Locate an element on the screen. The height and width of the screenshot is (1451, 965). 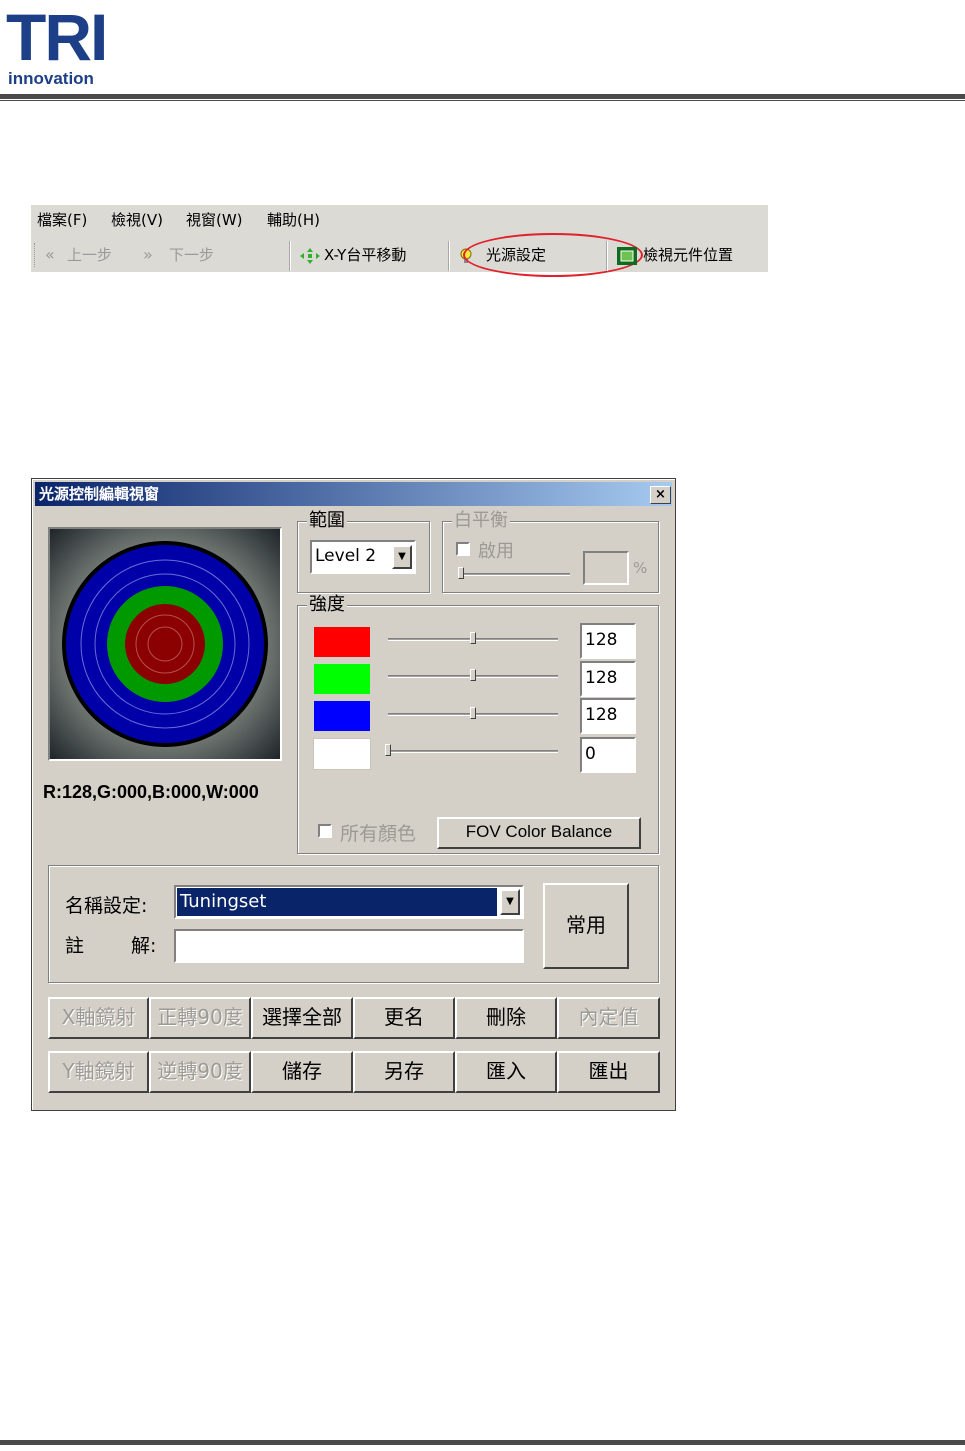
y-mirror-button: Y軸鏡射 is located at coordinates (98, 1072).